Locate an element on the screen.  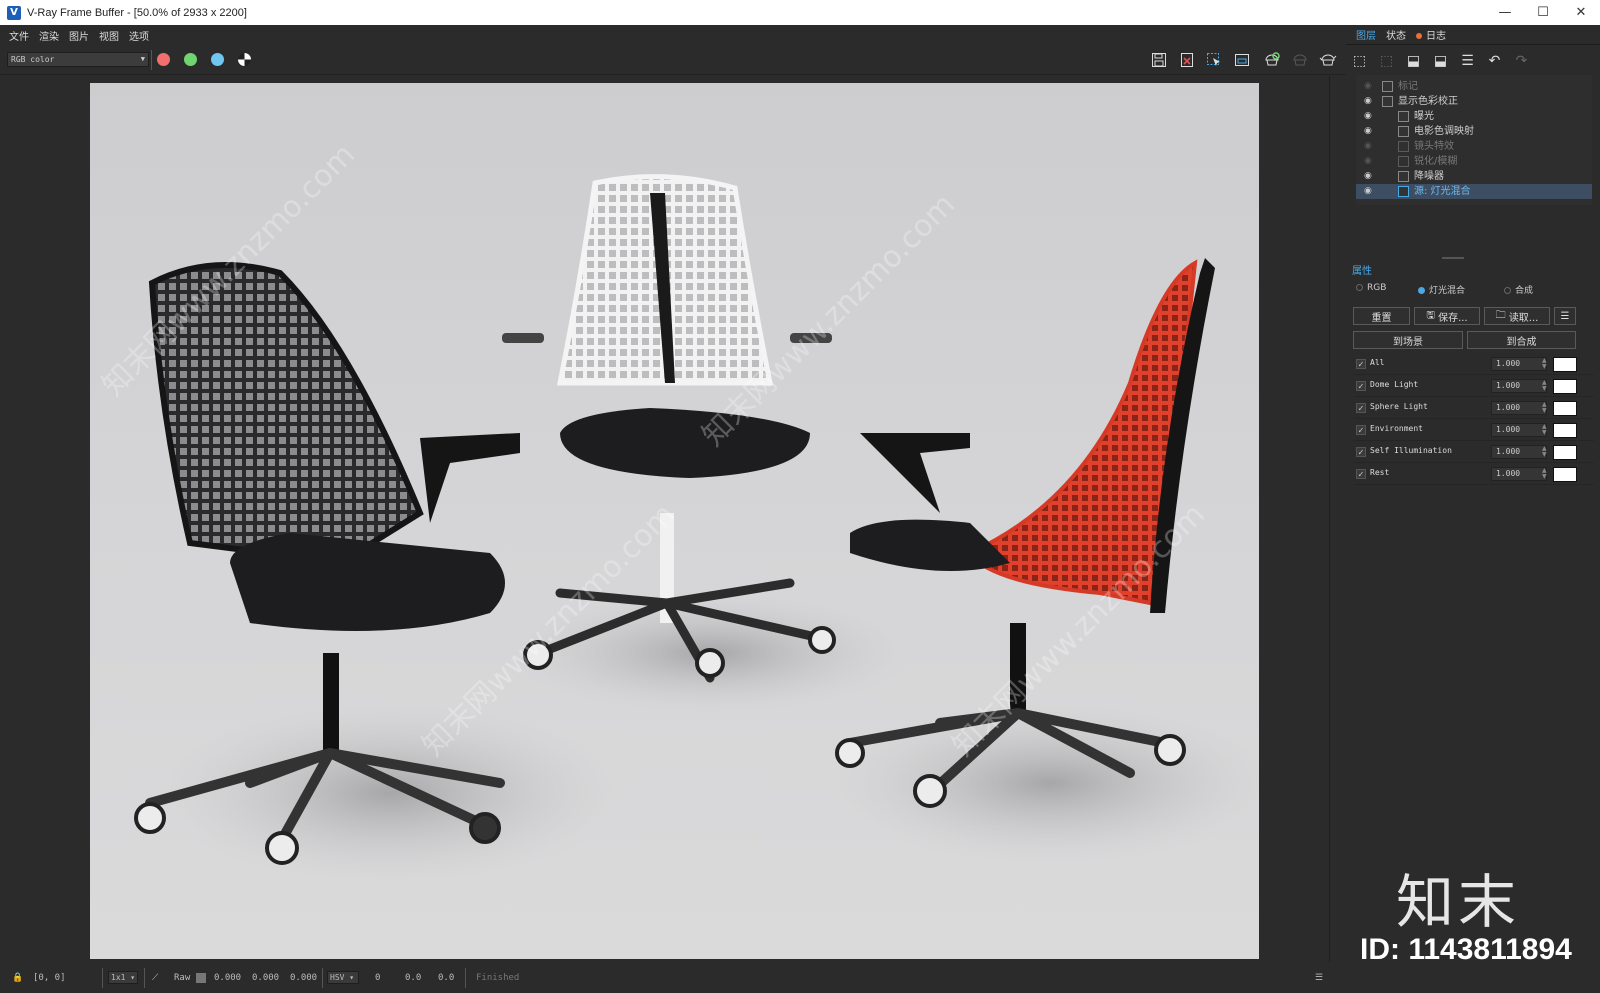
to-composite-button: 到合成 is located at coordinates (1521, 340).